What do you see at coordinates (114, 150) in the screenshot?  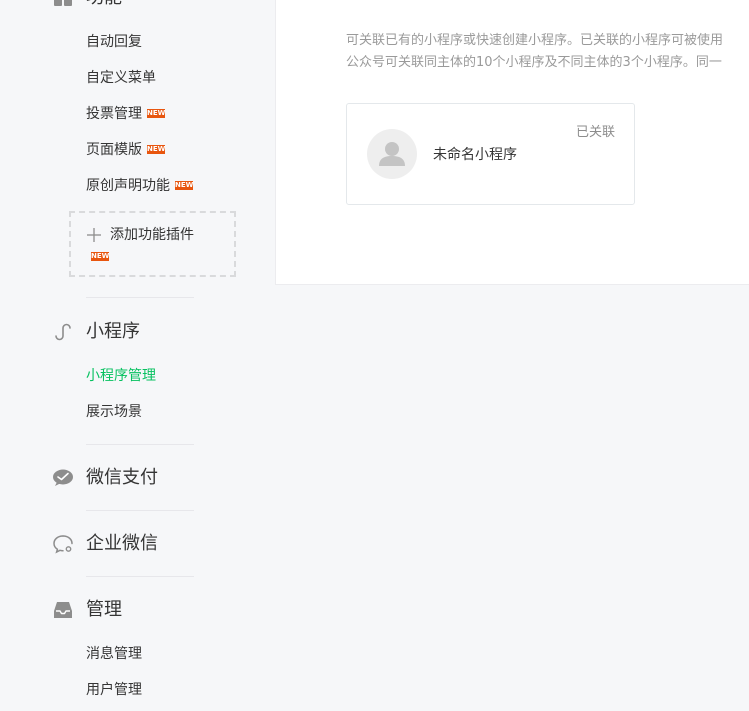 I see `sidebar-item-label: 页面模版` at bounding box center [114, 150].